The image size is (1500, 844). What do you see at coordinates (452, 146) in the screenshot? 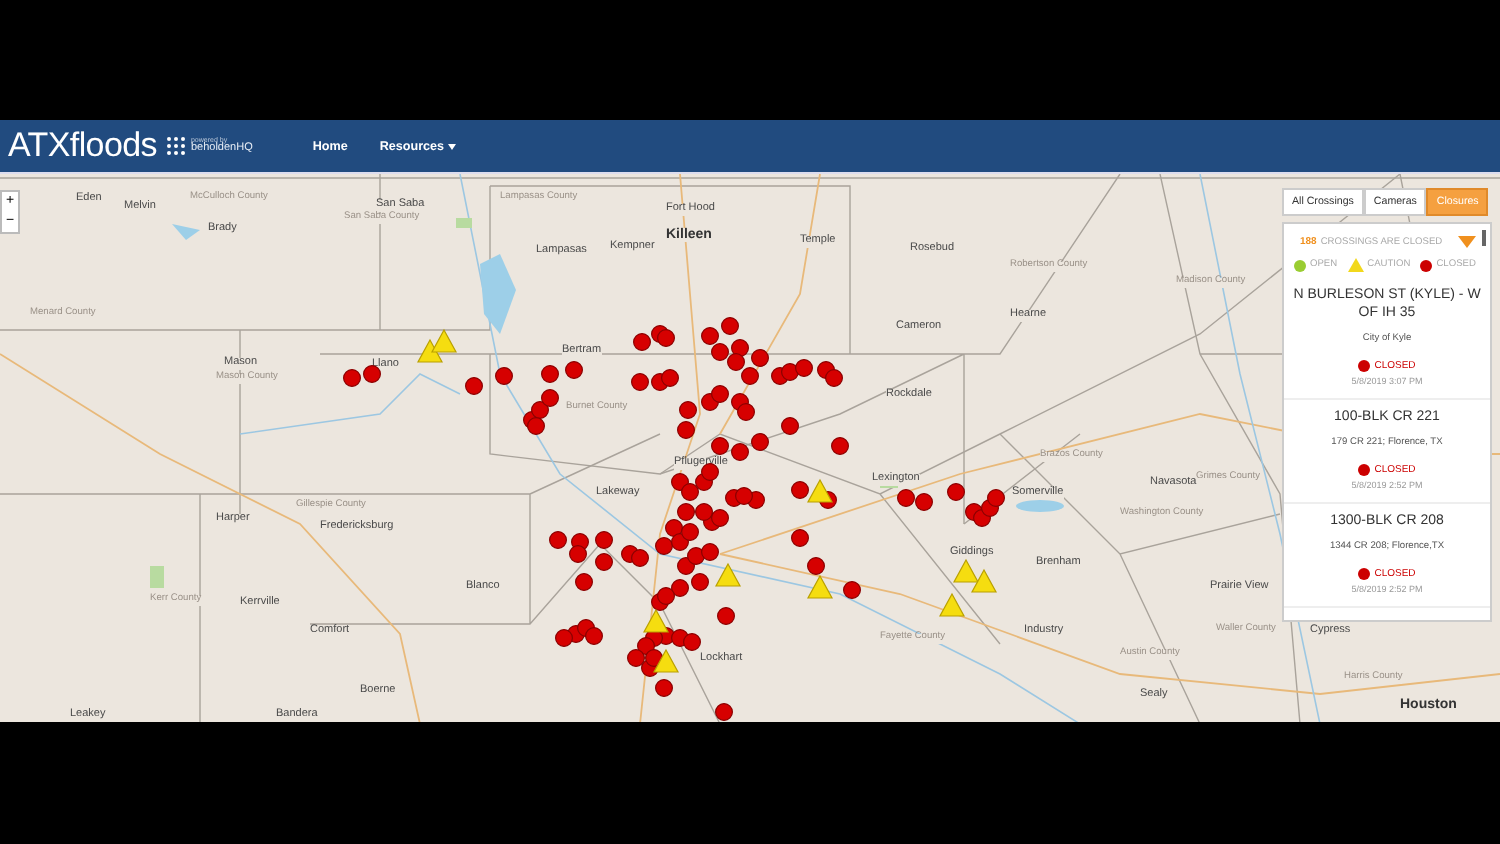
I see `caret-icon` at bounding box center [452, 146].